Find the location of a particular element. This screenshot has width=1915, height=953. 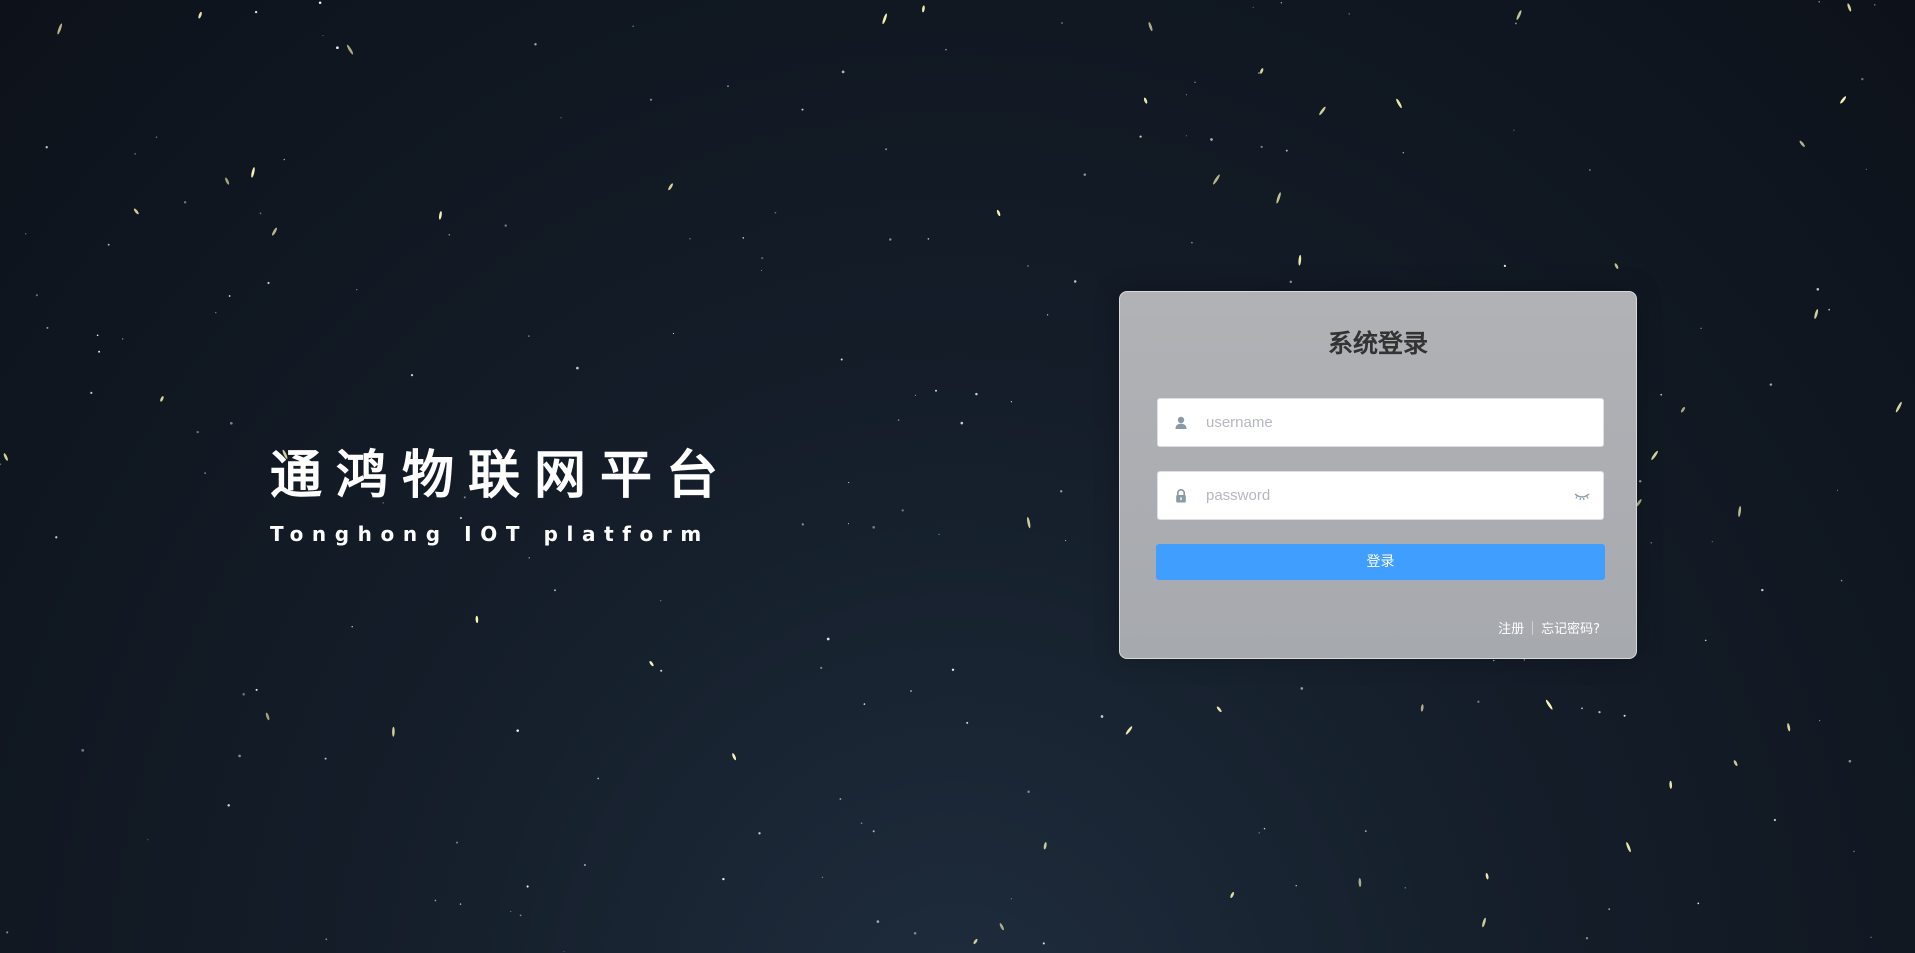

login-card: 系统登录 登录 注册 is located at coordinates (1378, 475).